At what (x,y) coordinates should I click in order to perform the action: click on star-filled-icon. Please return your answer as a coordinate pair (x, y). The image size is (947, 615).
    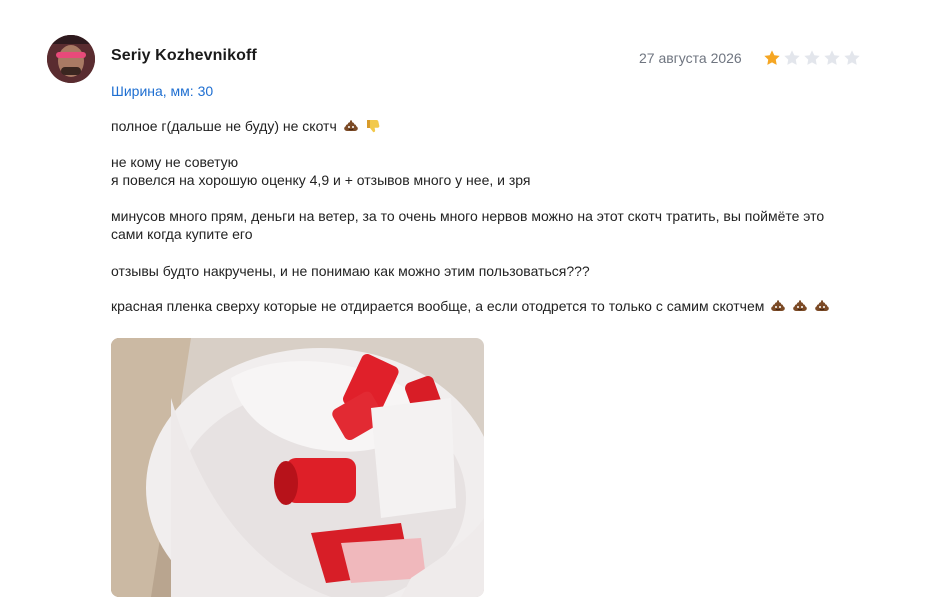
    Looking at the image, I should click on (772, 57).